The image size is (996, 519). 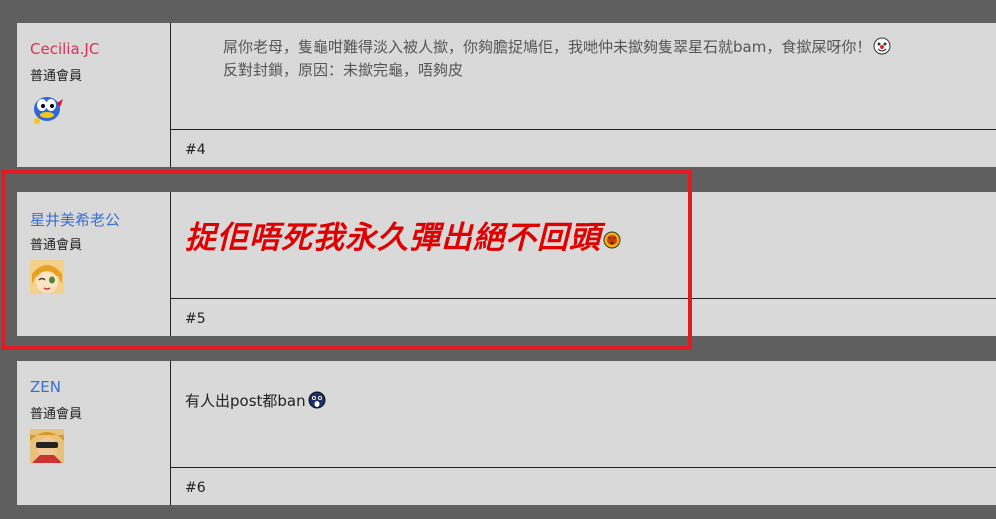 What do you see at coordinates (94, 95) in the screenshot?
I see `user-panel: Cecilia.JC 普通會員` at bounding box center [94, 95].